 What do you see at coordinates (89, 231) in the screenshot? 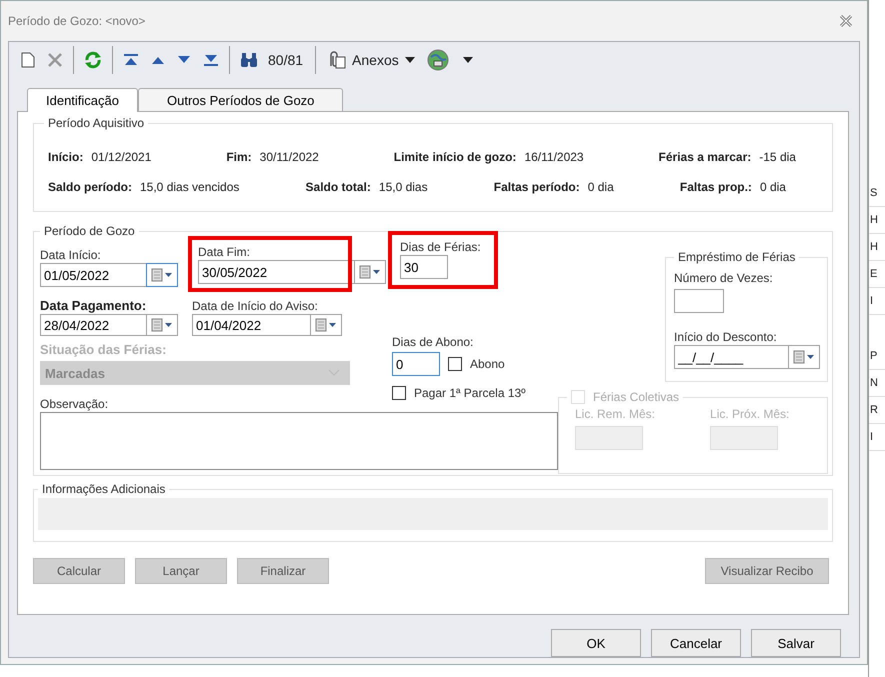
I see `group-title: Período de Gozo` at bounding box center [89, 231].